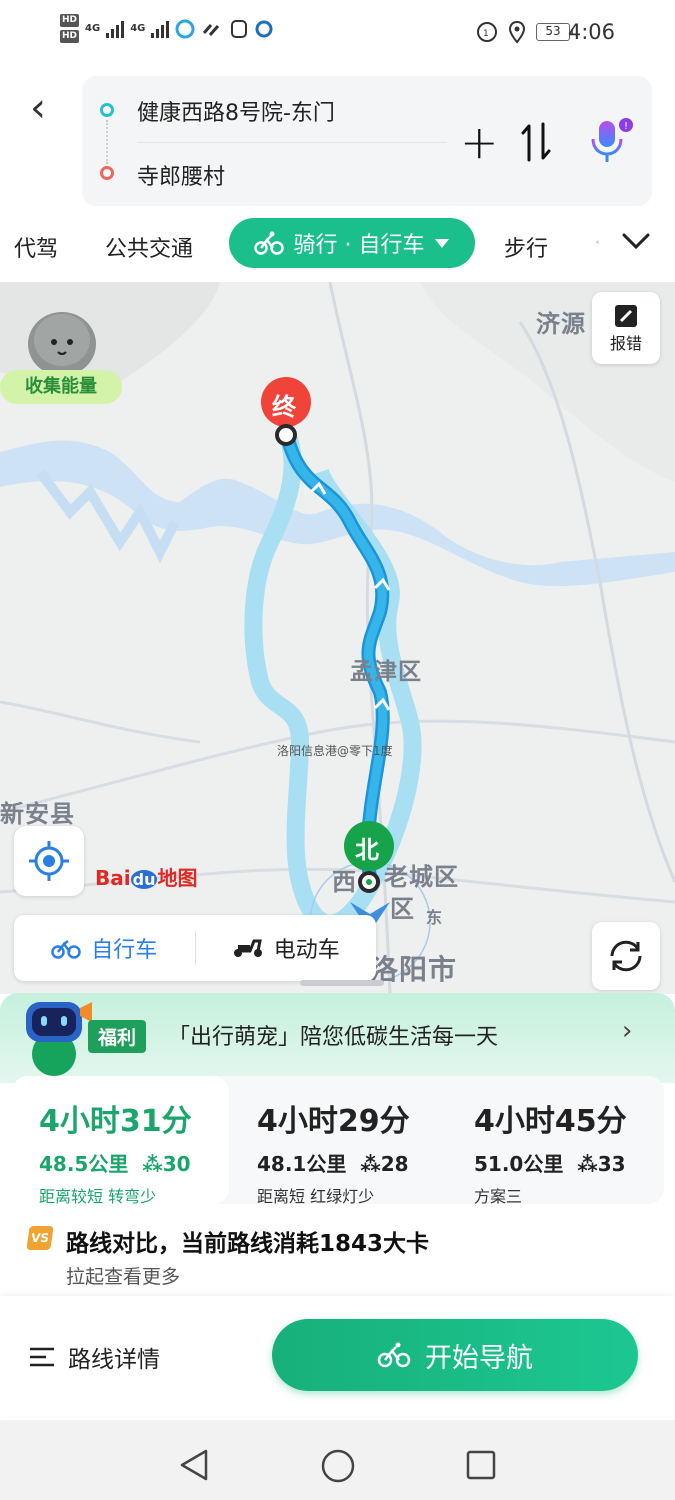 This screenshot has height=1500, width=675. I want to click on route-plan-card: 4小时45分 51.0公里 ⁂33 方案三, so click(555, 1141).